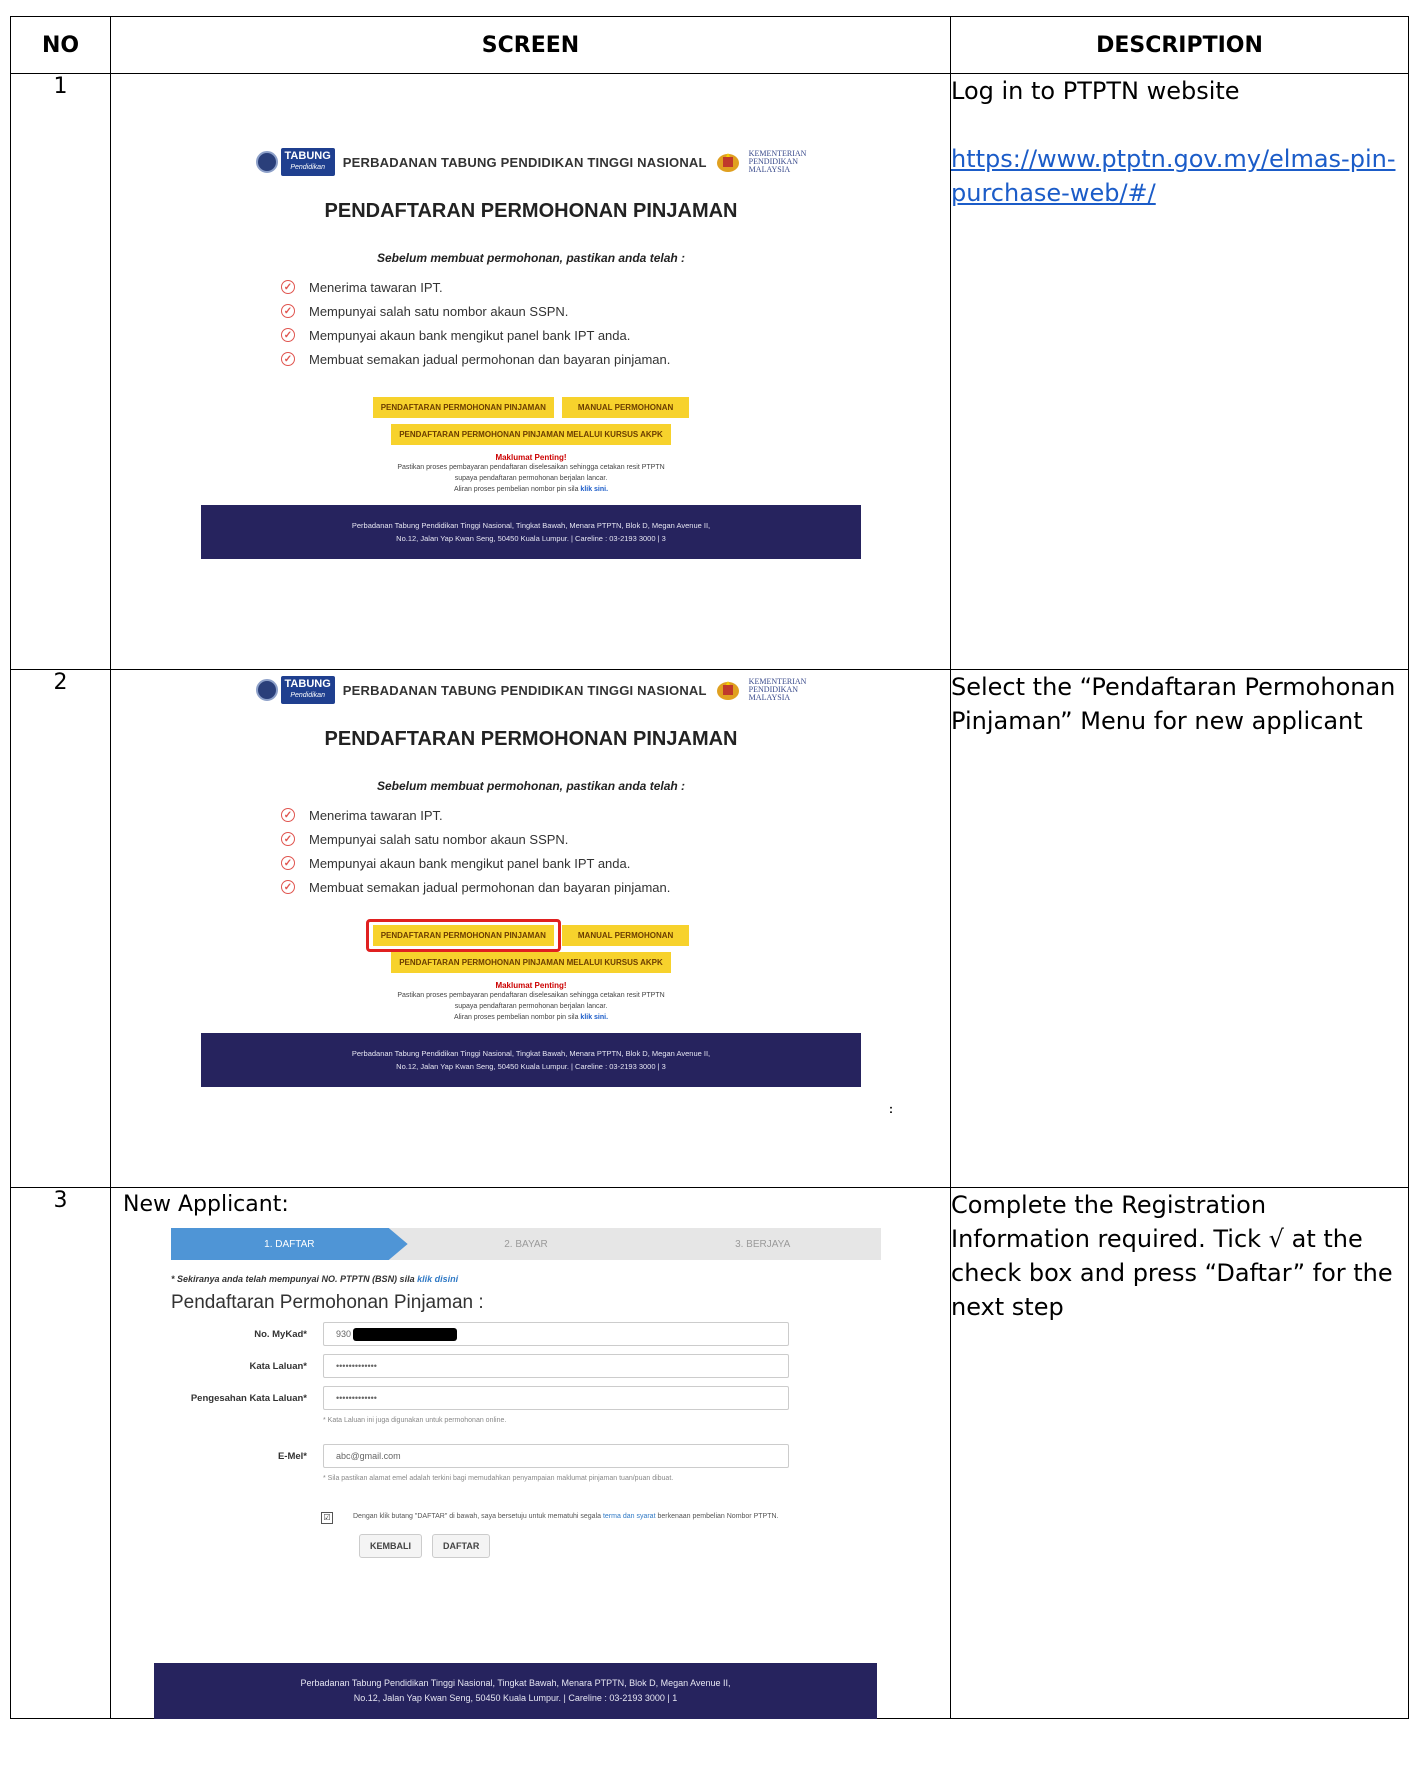 The height and width of the screenshot is (1785, 1418). What do you see at coordinates (60, 1453) in the screenshot?
I see `step-number: 3` at bounding box center [60, 1453].